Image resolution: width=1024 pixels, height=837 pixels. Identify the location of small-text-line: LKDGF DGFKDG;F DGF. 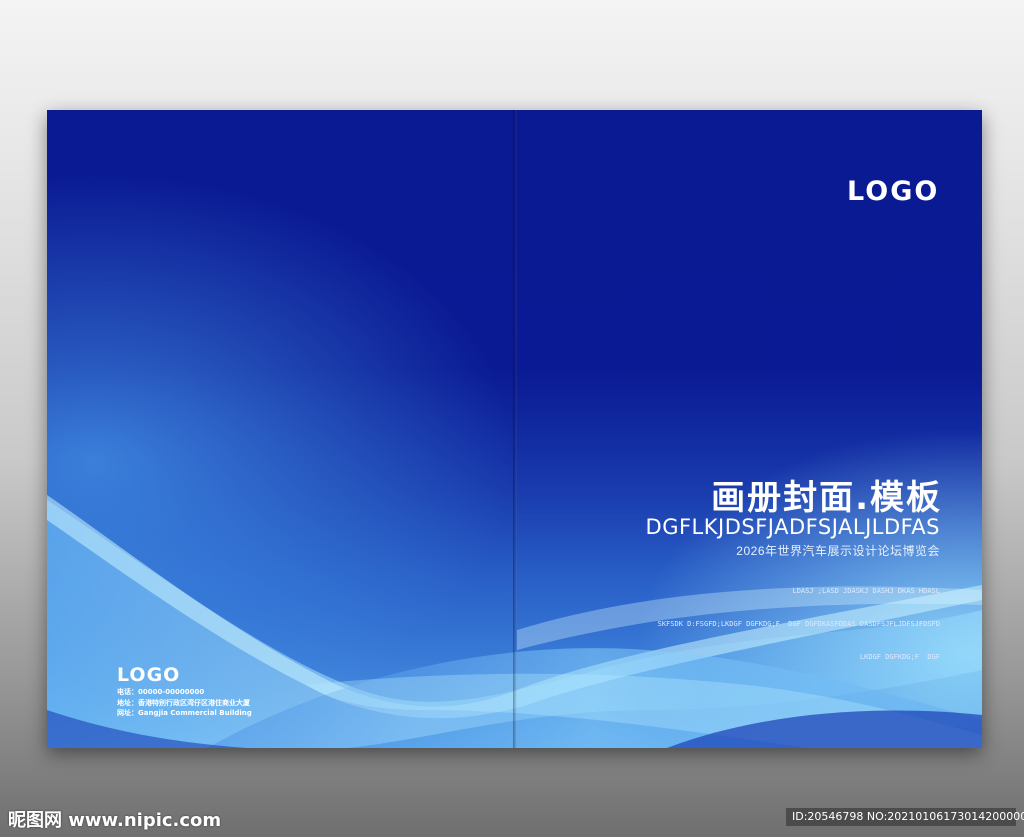
(899, 657).